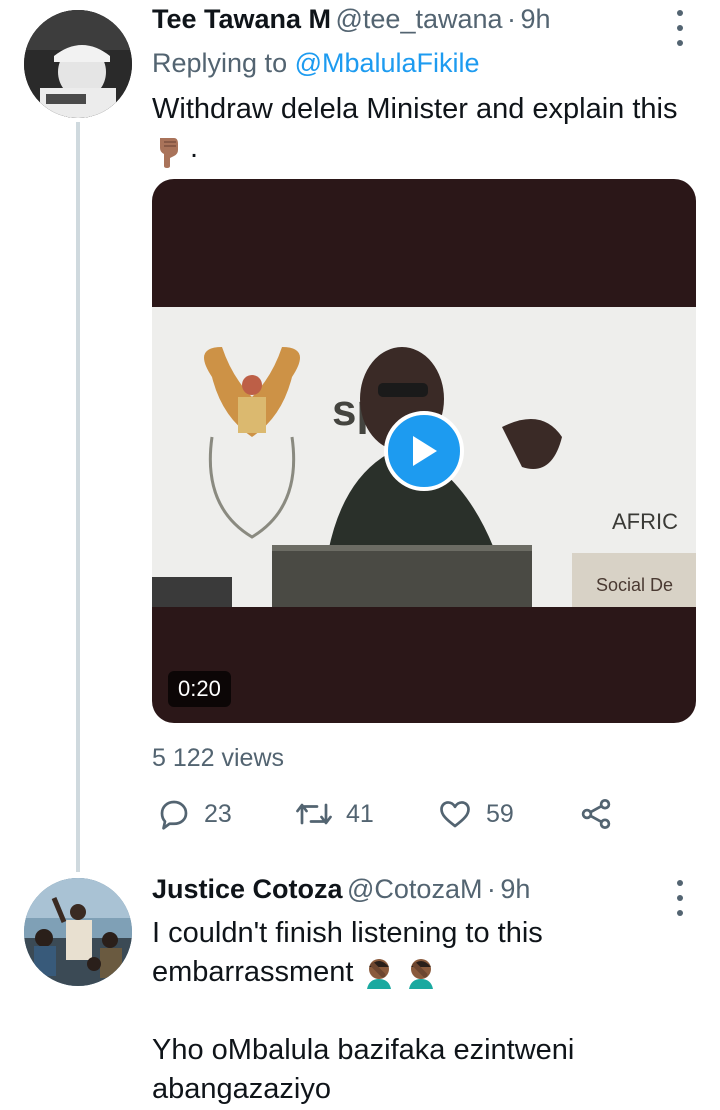 This screenshot has height=1110, width=720. I want to click on like-button: 59, so click(475, 814).